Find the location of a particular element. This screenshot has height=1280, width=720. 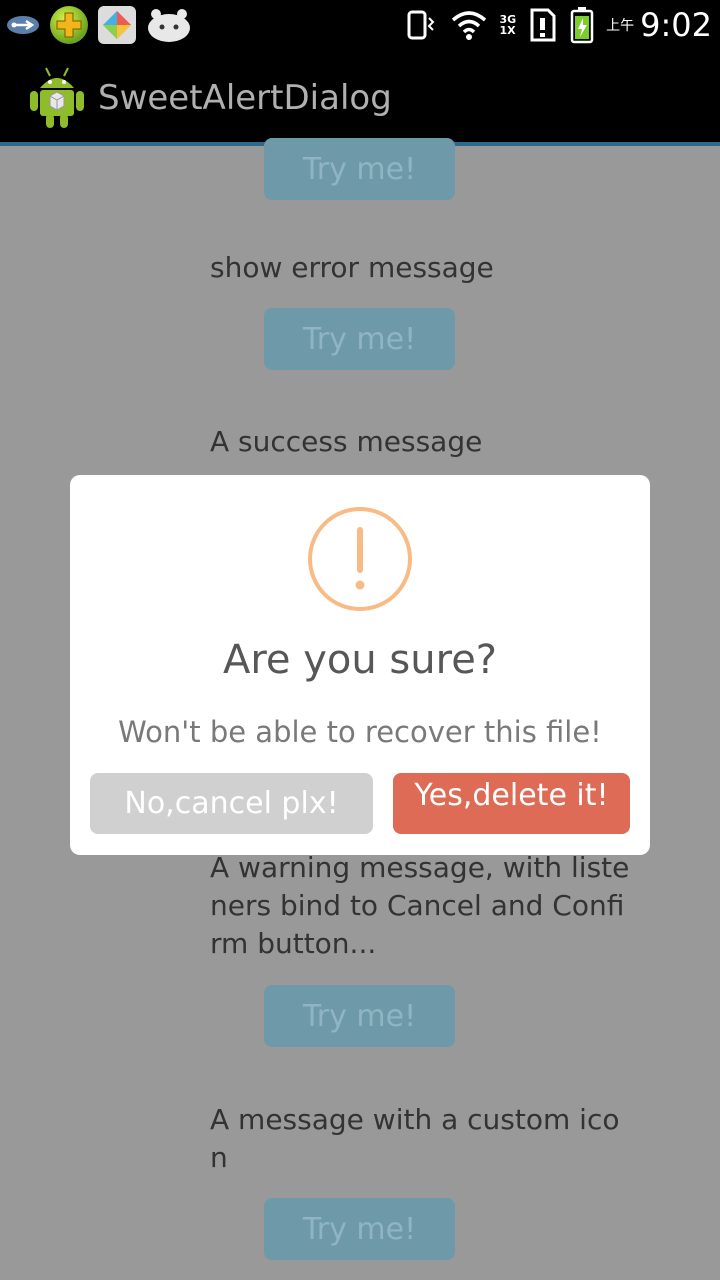

app-title: SweetAlertDialog is located at coordinates (245, 98).